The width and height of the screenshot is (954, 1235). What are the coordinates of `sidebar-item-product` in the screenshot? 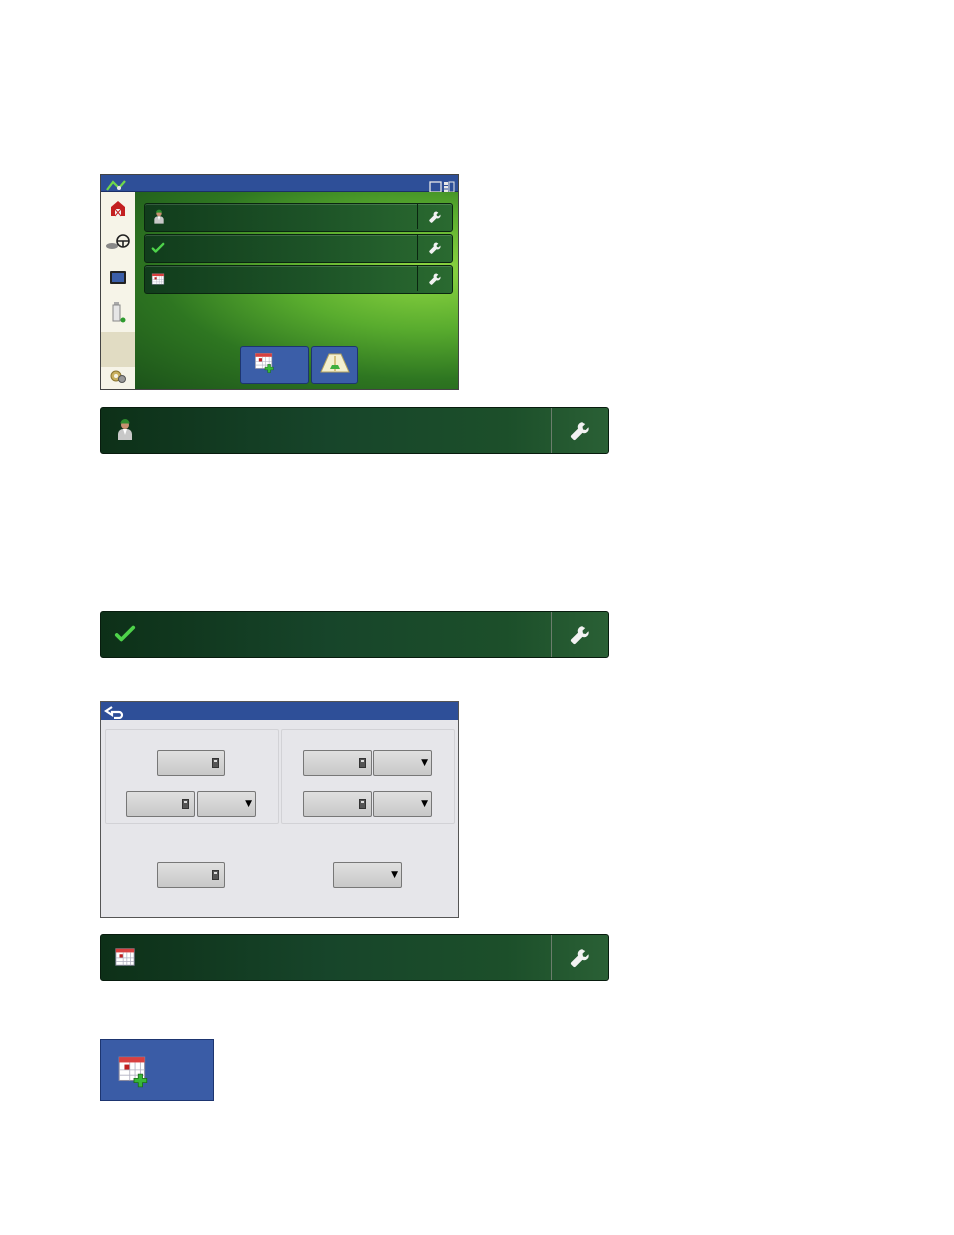 It's located at (118, 315).